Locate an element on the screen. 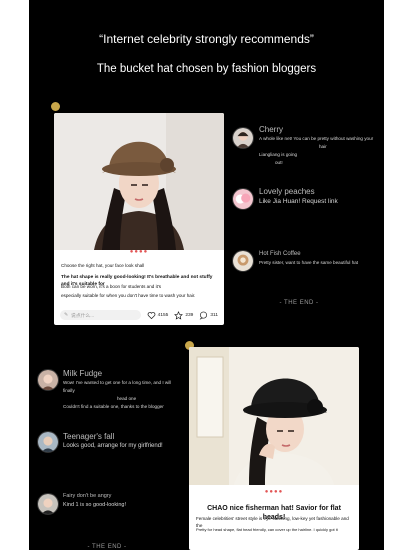 The image size is (413, 550). like-button: 4155 is located at coordinates (158, 315).